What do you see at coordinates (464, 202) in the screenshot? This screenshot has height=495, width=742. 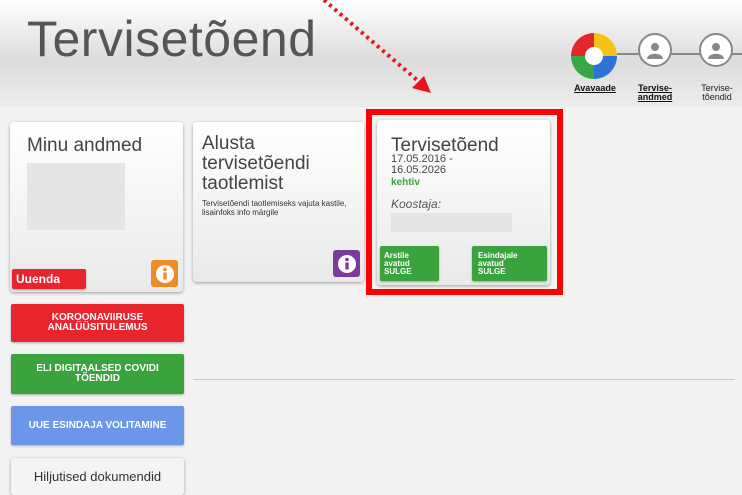 I see `highlight-box` at bounding box center [464, 202].